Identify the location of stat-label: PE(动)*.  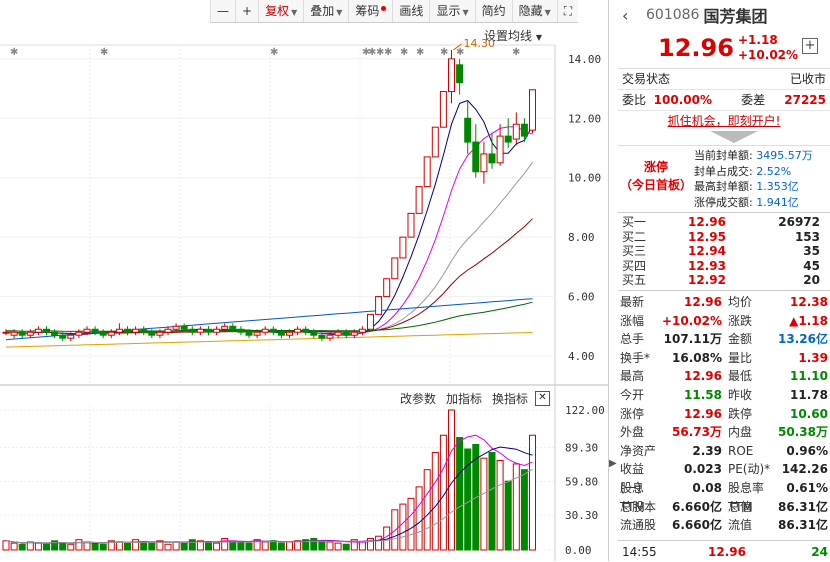
(749, 469).